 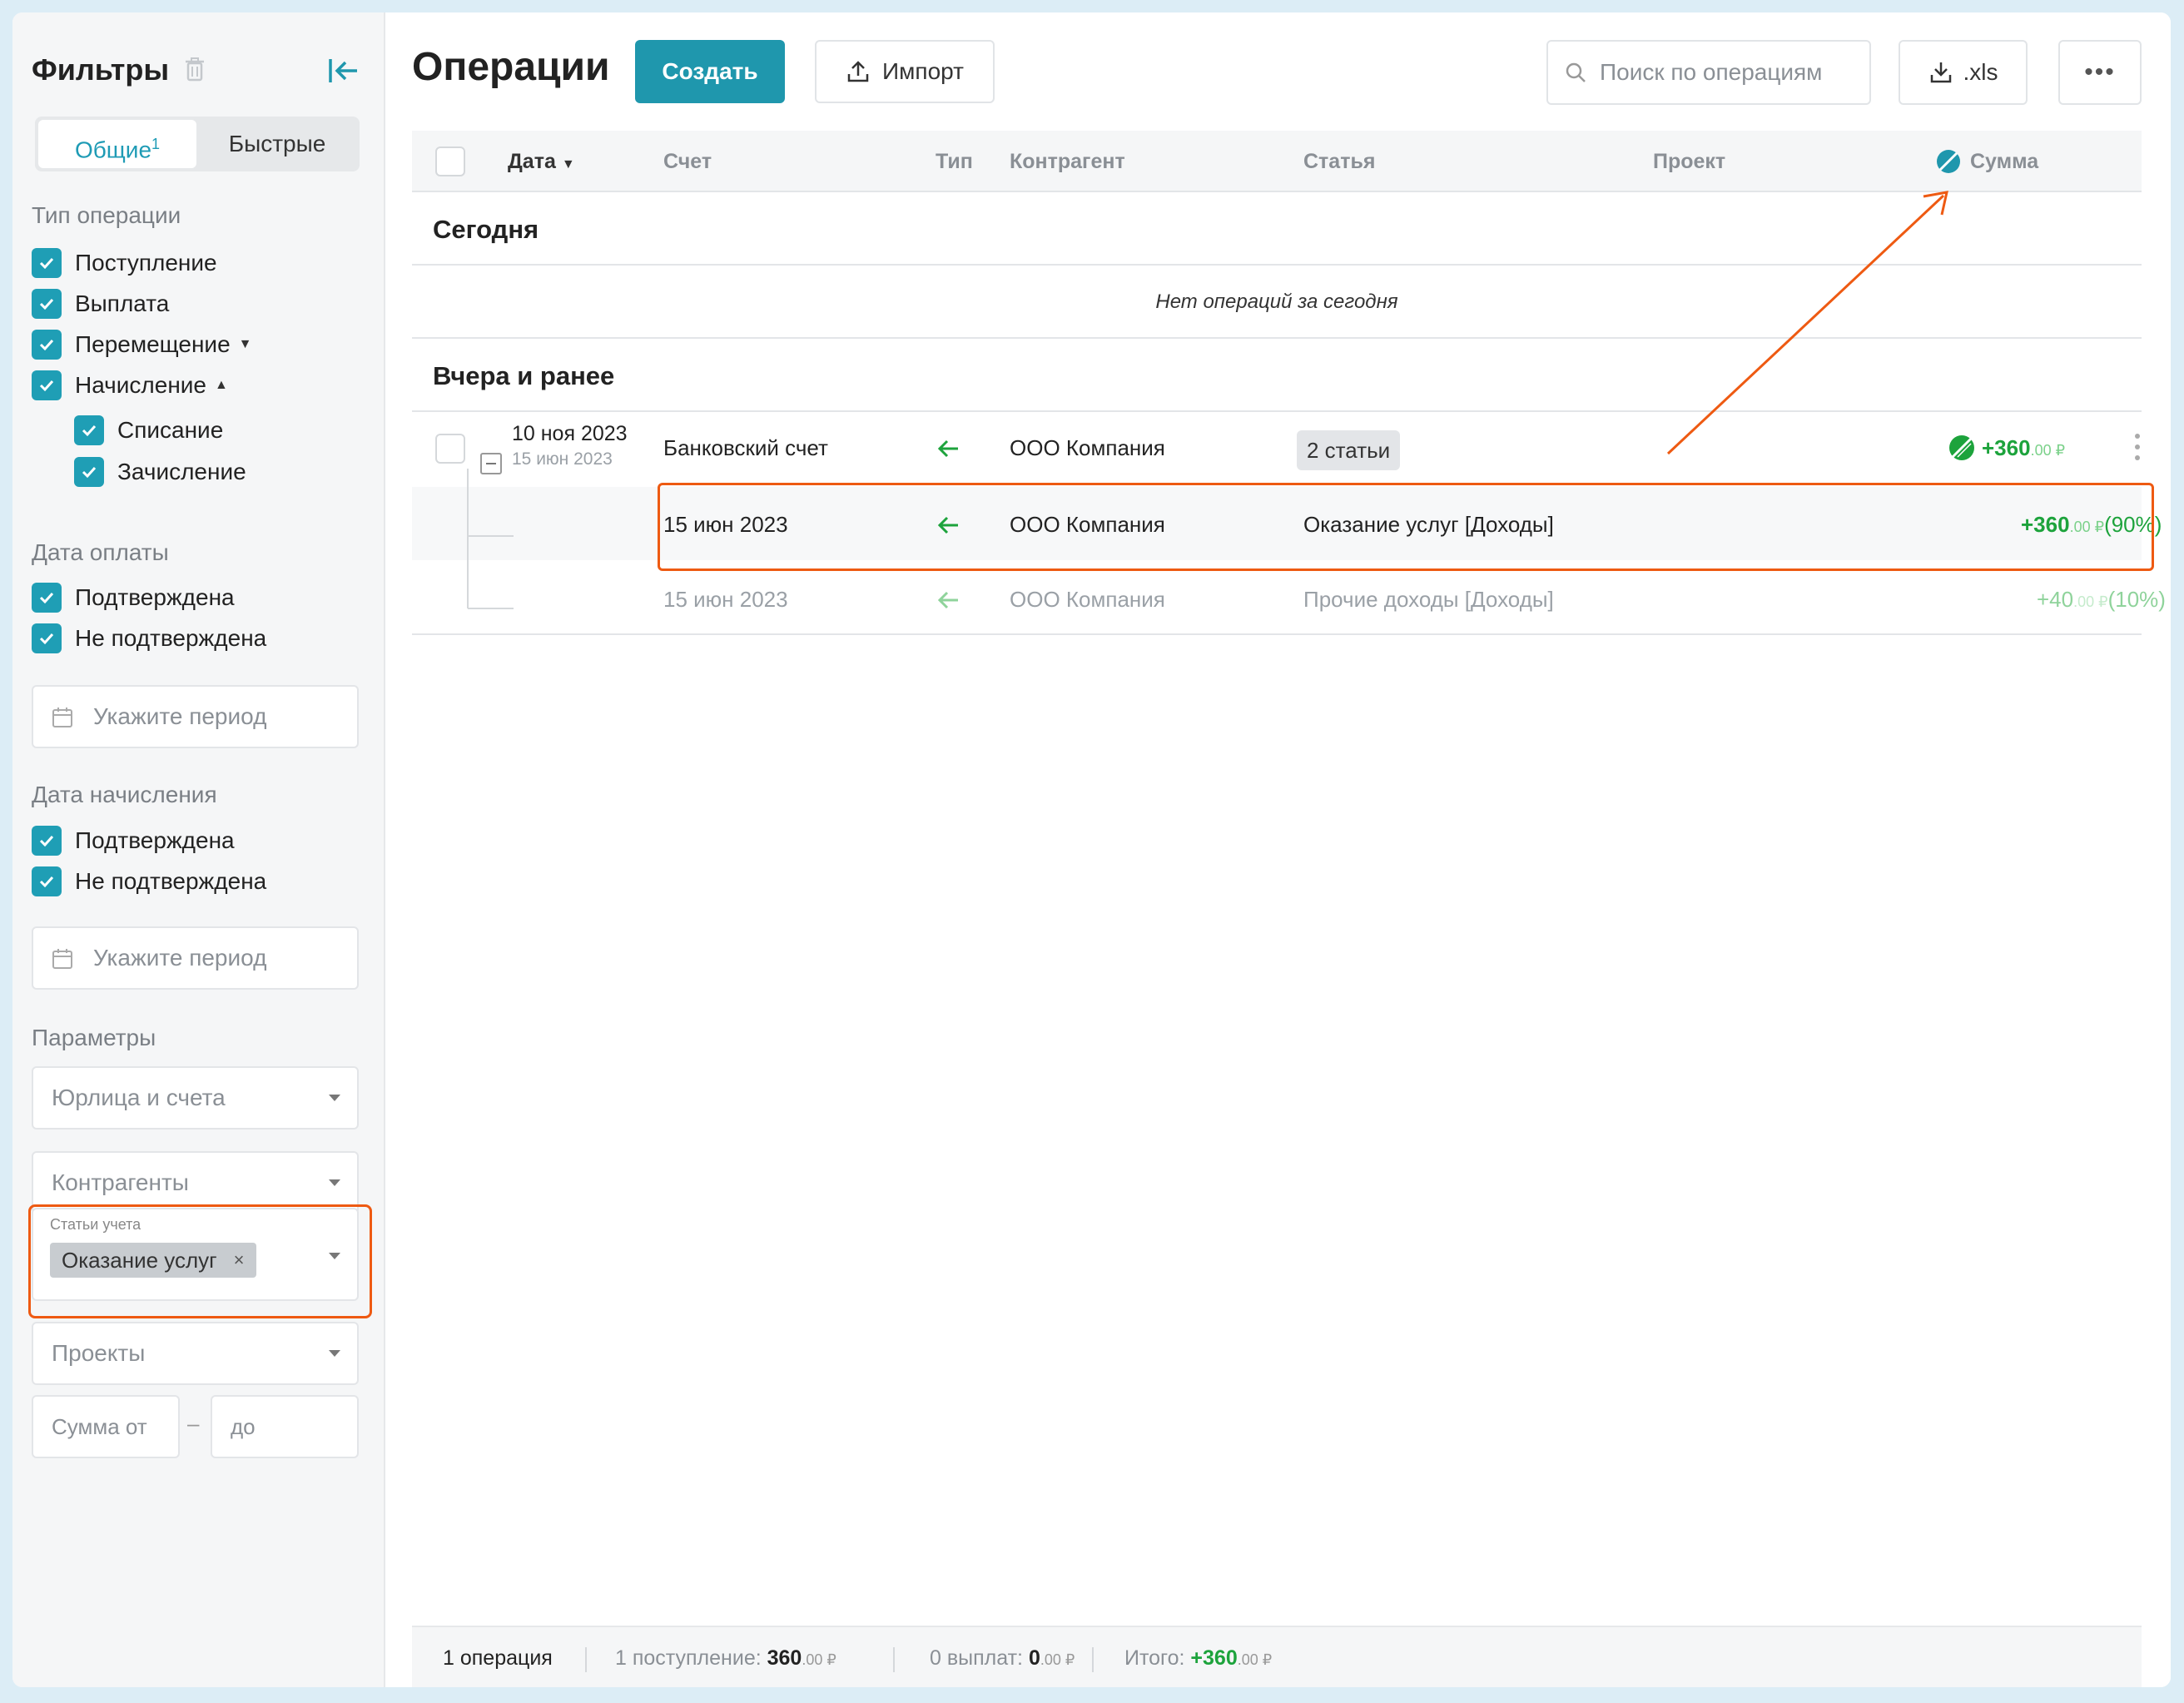 I want to click on checkbox-accrual-unconfirmed: Не подтверждена, so click(x=149, y=882).